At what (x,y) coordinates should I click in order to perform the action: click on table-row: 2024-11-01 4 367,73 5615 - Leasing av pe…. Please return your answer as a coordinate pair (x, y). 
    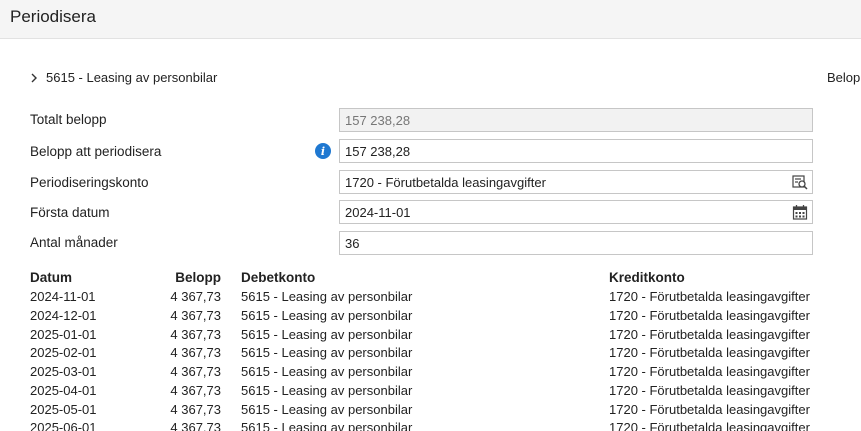
    Looking at the image, I should click on (430, 298).